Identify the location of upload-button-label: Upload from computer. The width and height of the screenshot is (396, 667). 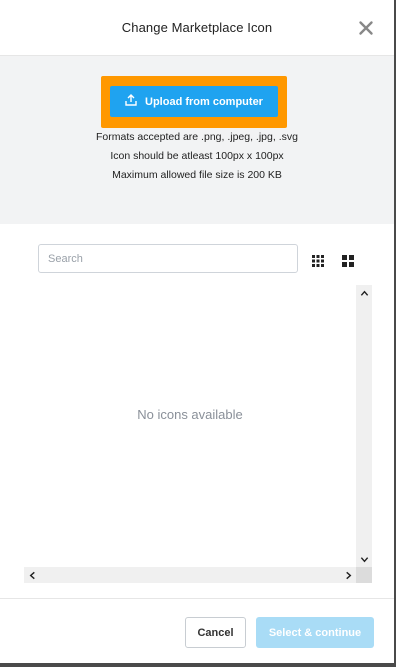
(204, 101).